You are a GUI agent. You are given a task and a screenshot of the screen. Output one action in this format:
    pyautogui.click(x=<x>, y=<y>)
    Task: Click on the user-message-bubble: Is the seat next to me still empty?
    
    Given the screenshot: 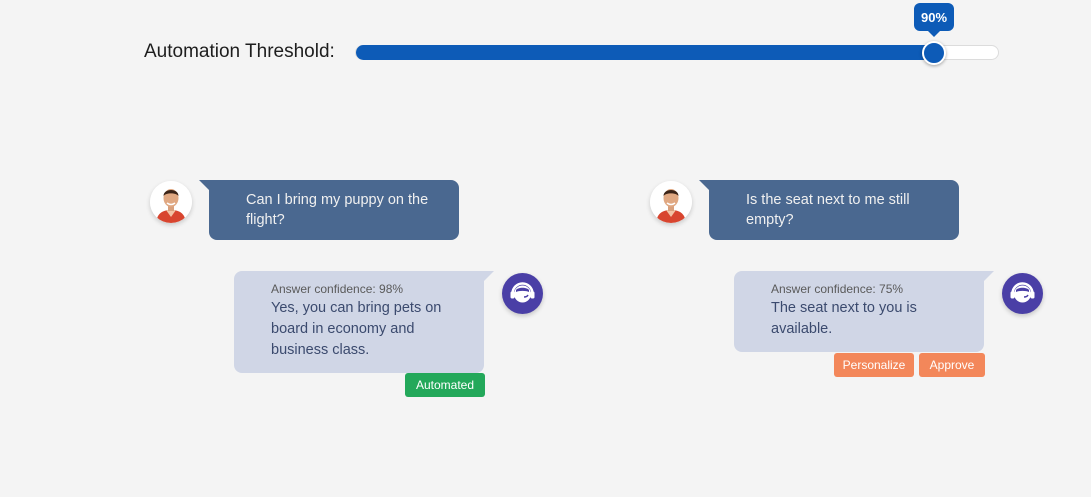 What is the action you would take?
    pyautogui.click(x=829, y=210)
    